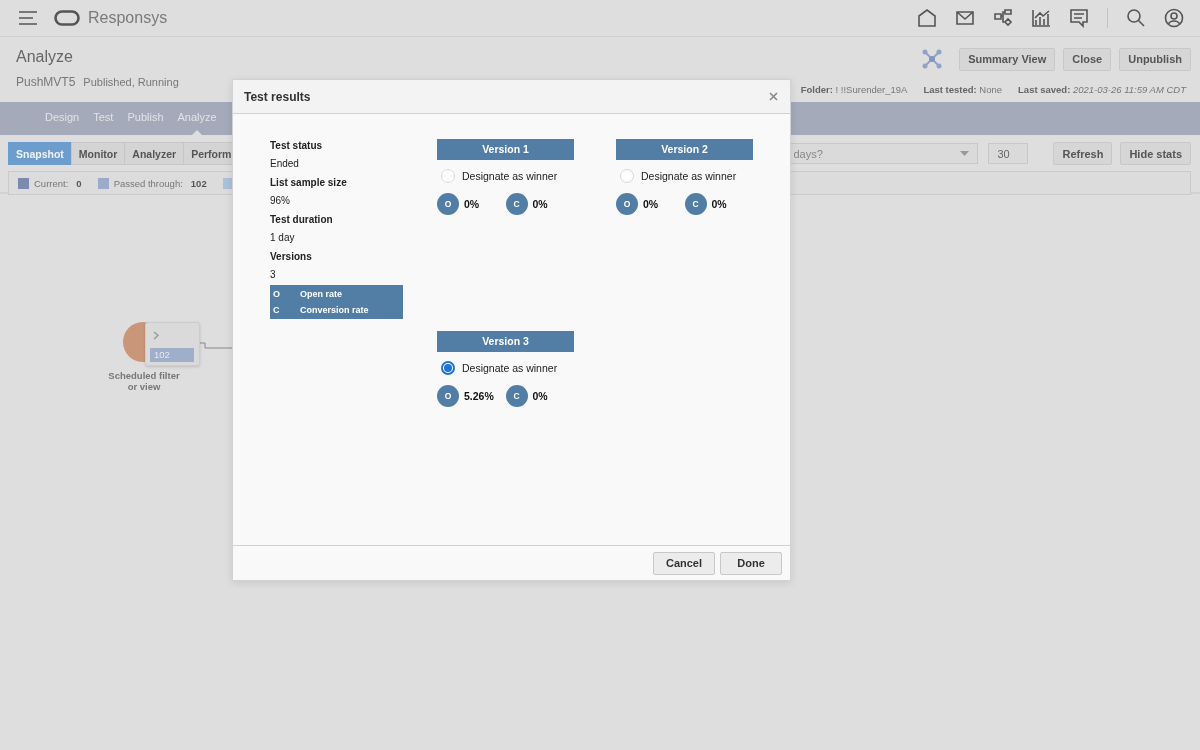 The image size is (1200, 750). What do you see at coordinates (45, 57) in the screenshot?
I see `page-title: Analyze` at bounding box center [45, 57].